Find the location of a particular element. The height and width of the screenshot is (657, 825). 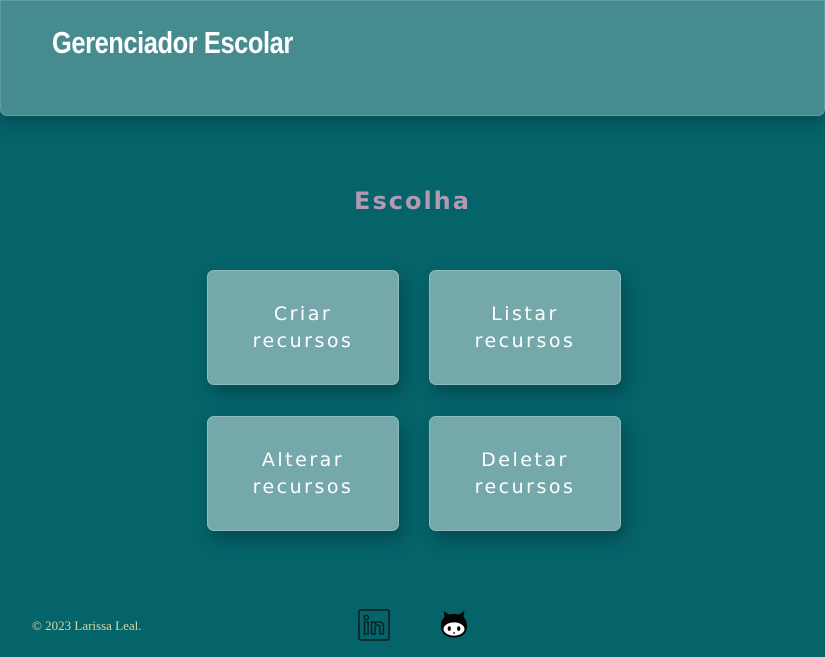

create-resources-button: Criar recursos is located at coordinates (303, 327).